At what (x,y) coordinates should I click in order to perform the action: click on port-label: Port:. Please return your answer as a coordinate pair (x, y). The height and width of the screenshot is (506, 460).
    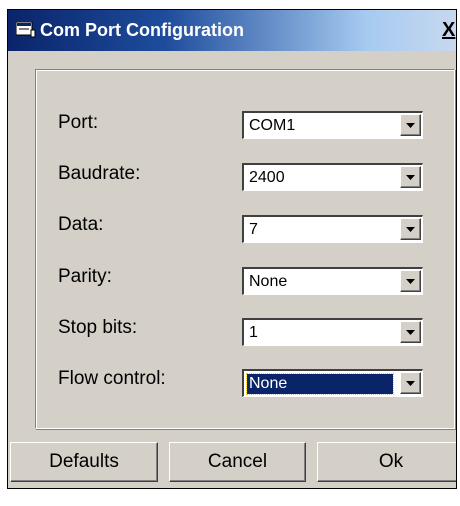
    Looking at the image, I should click on (78, 122).